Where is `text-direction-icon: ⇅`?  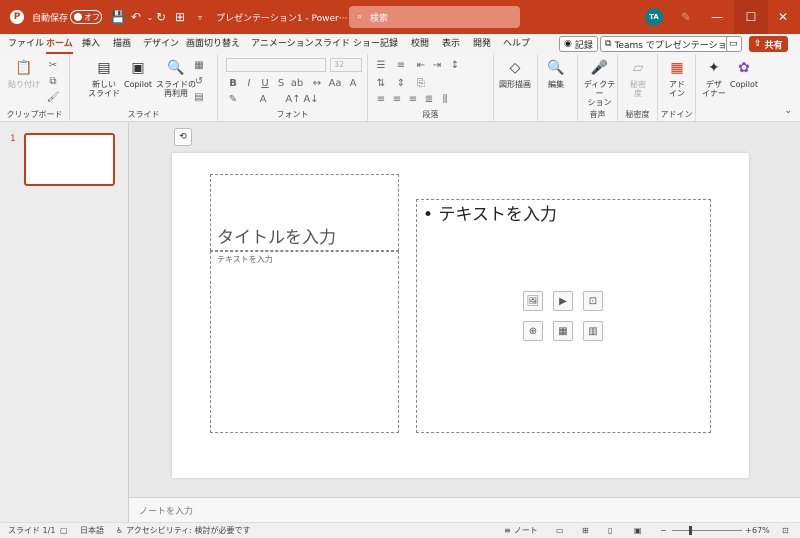 text-direction-icon: ⇅ is located at coordinates (381, 83).